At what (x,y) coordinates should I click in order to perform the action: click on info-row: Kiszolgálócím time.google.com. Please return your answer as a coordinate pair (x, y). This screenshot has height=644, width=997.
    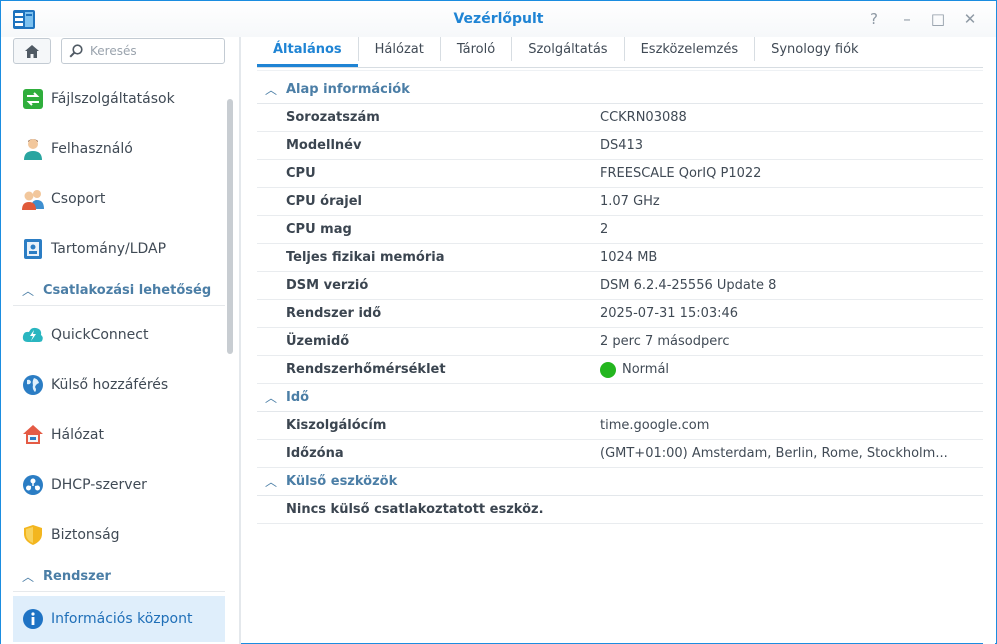
    Looking at the image, I should click on (620, 426).